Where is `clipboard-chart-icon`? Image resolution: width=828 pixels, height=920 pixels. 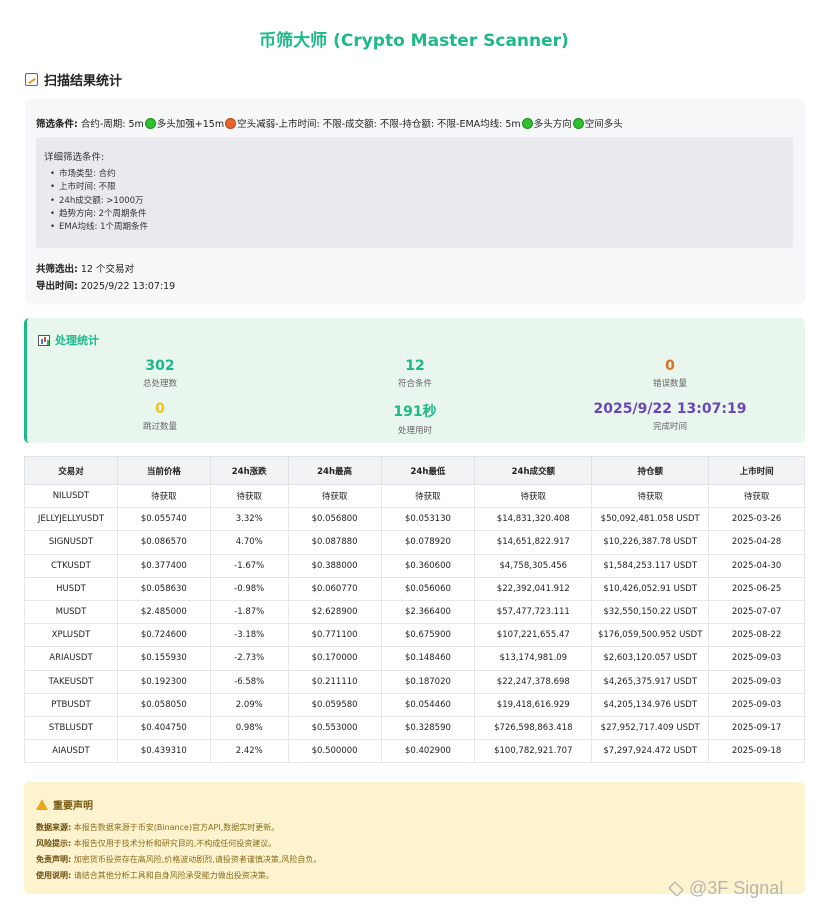
clipboard-chart-icon is located at coordinates (31, 79).